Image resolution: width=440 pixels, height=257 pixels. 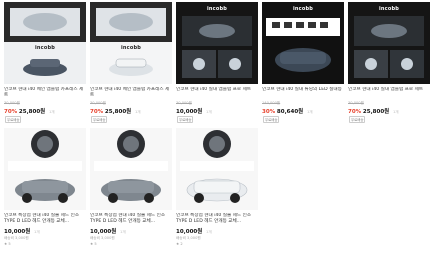 What do you see at coordinates (179, 244) in the screenshot?
I see `review-score: ★ 2` at bounding box center [179, 244].